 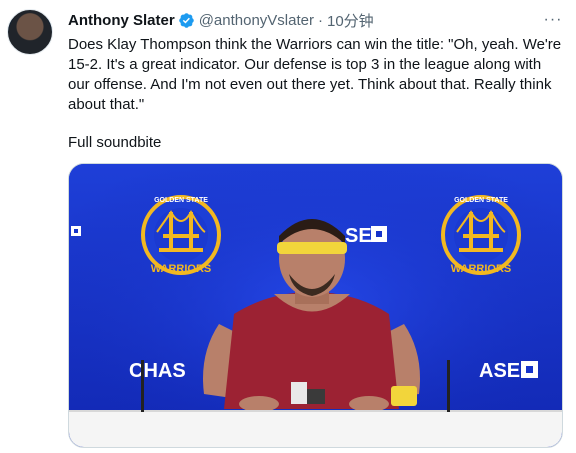 What do you see at coordinates (315, 429) in the screenshot?
I see `press-table` at bounding box center [315, 429].